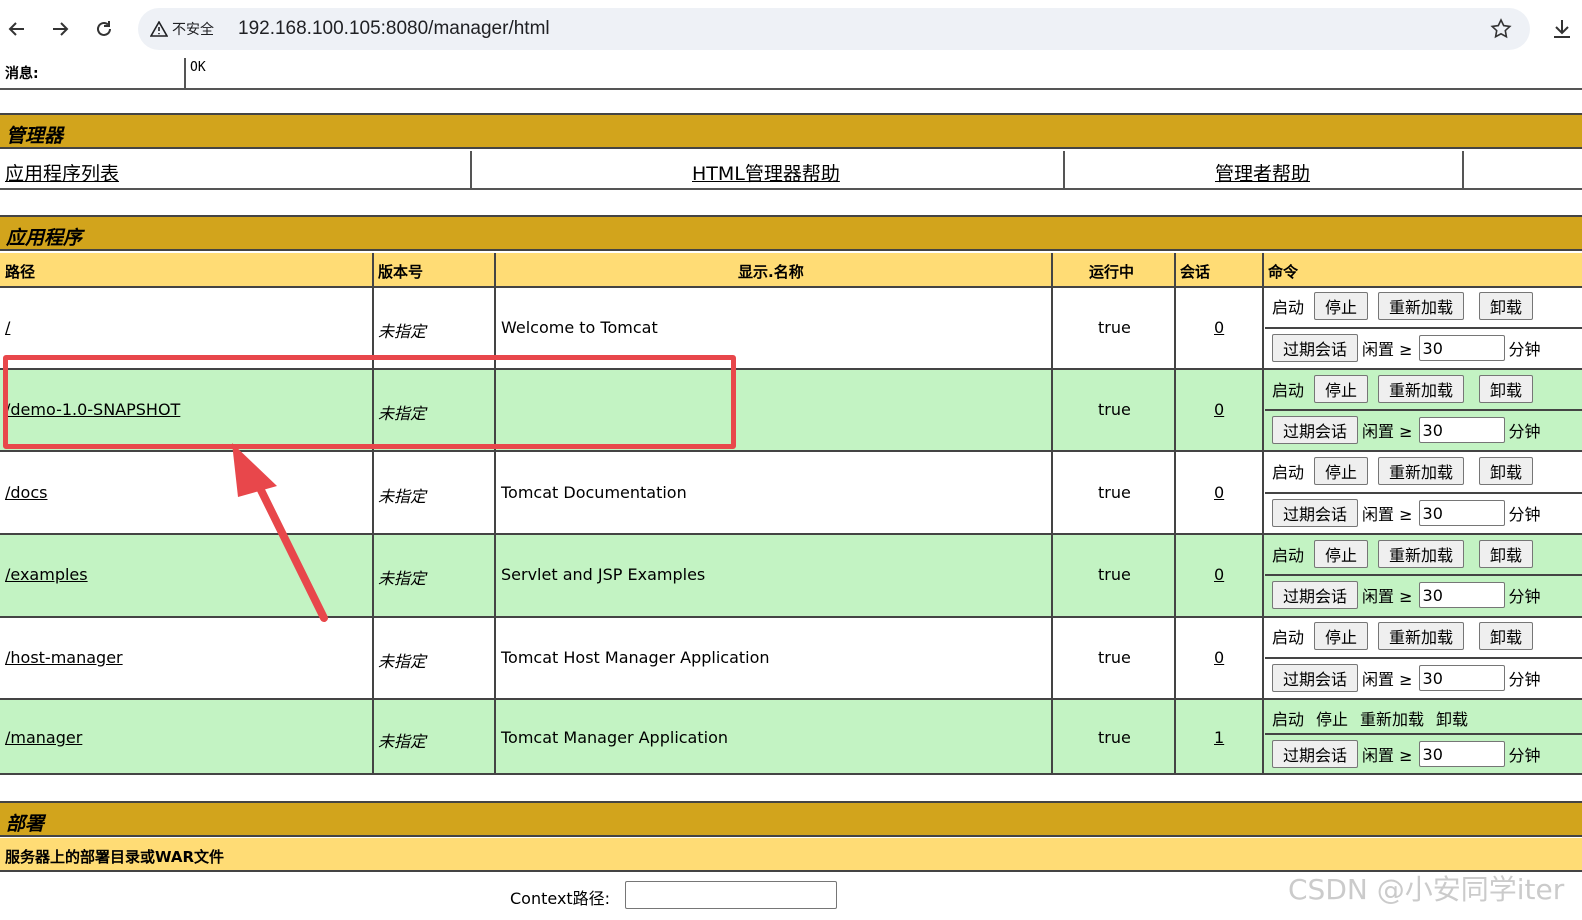 The image size is (1582, 920). Describe the element at coordinates (791, 131) in the screenshot. I see `manager-section-header: 管理器` at that location.